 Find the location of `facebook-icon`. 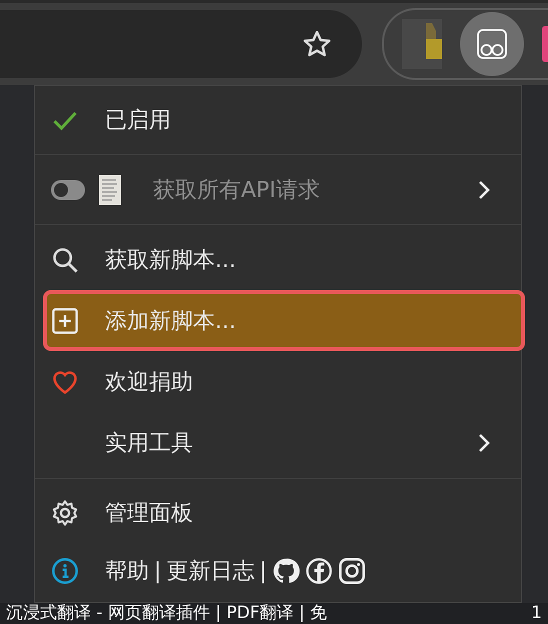

facebook-icon is located at coordinates (318, 571).